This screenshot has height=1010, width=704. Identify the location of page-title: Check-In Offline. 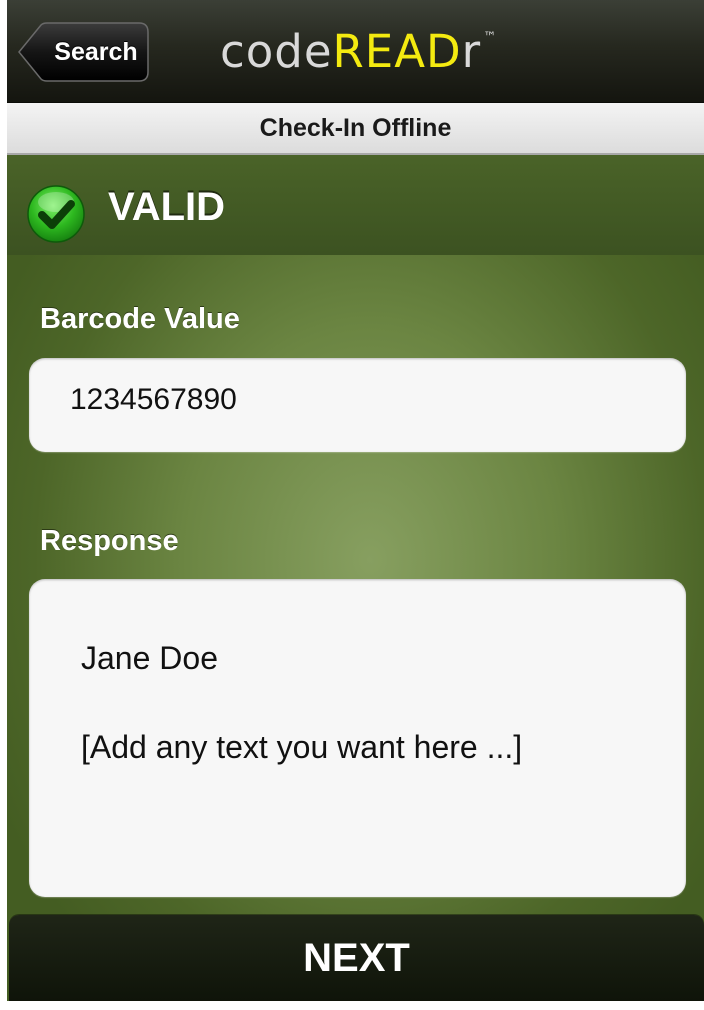
(355, 128).